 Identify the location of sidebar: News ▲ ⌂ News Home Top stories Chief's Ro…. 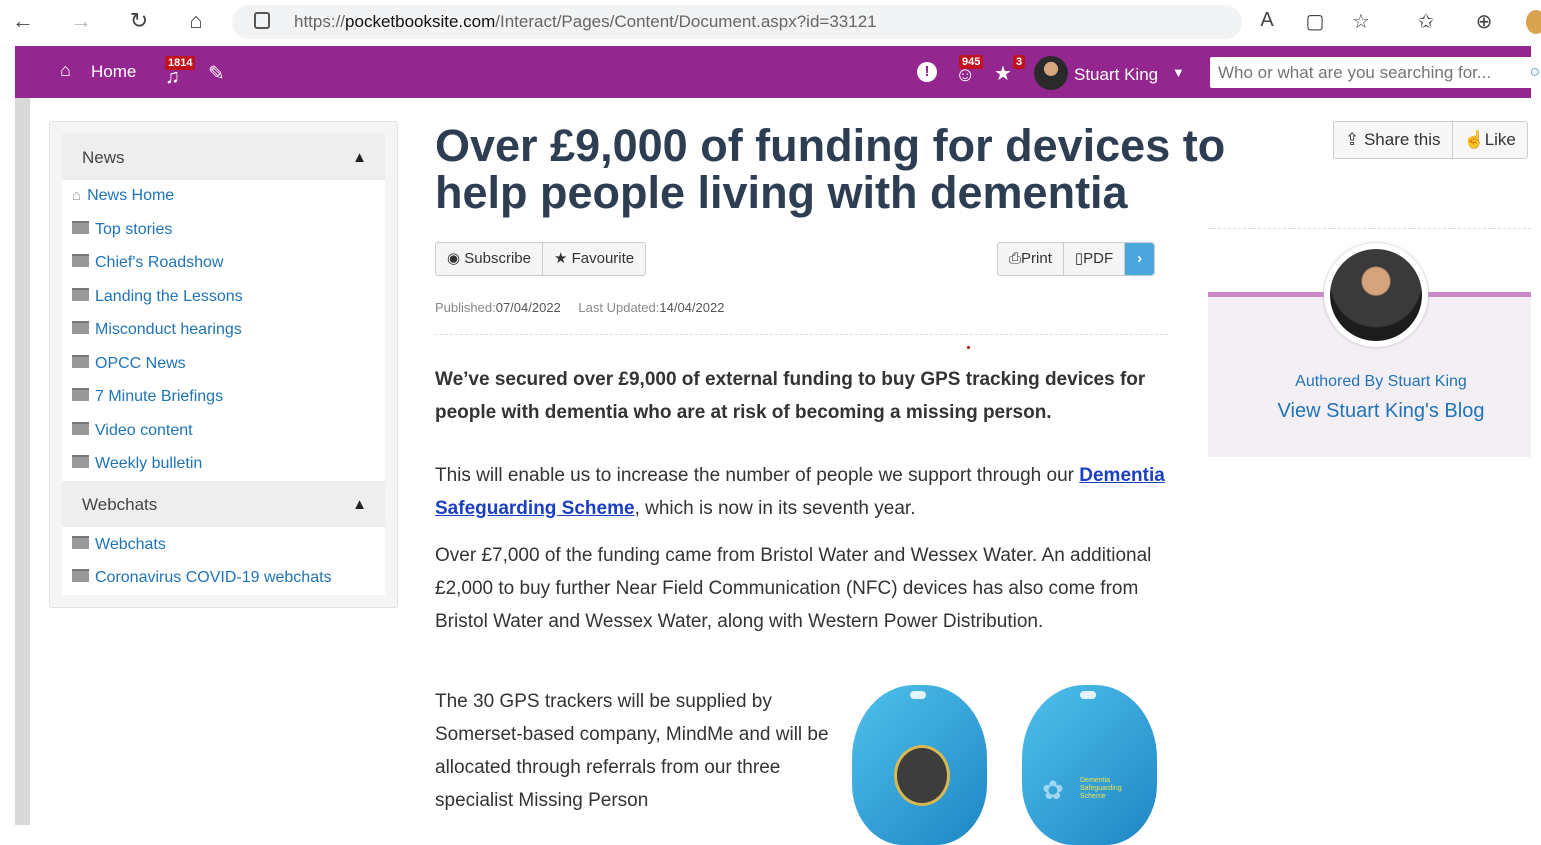
(223, 364).